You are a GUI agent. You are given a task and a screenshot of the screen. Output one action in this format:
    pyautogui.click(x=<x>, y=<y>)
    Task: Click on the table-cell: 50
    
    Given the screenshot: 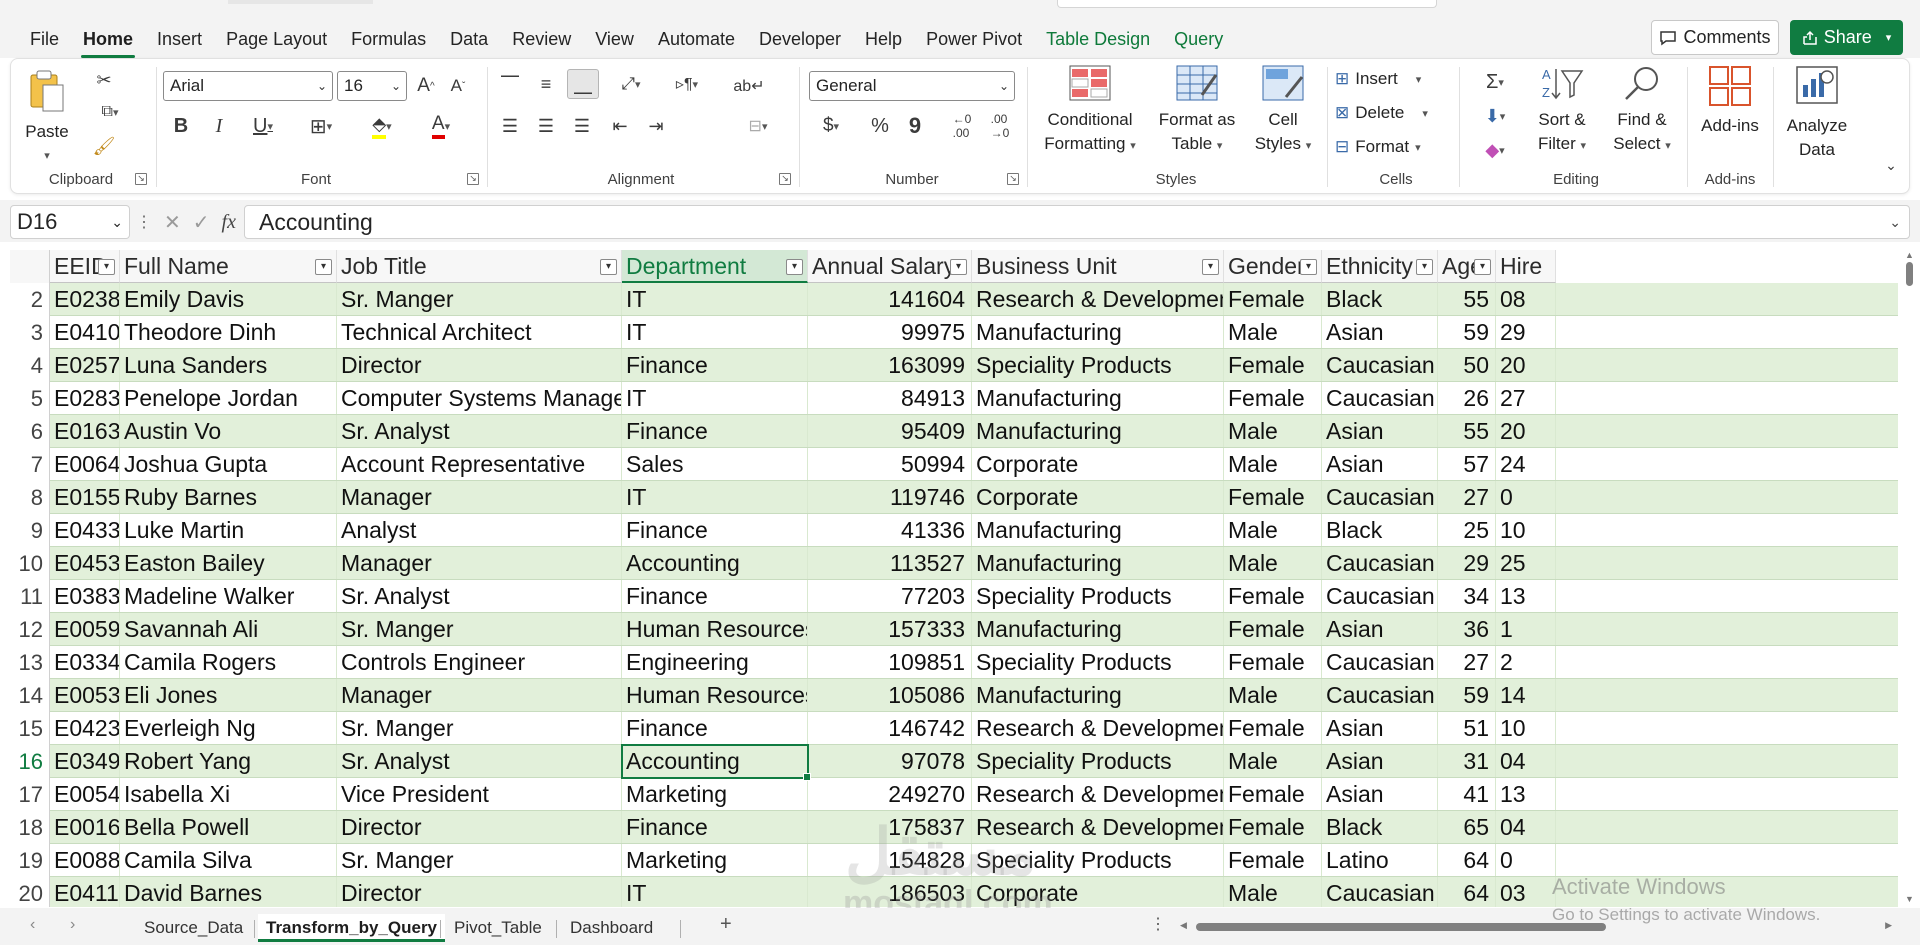 What is the action you would take?
    pyautogui.click(x=1467, y=365)
    